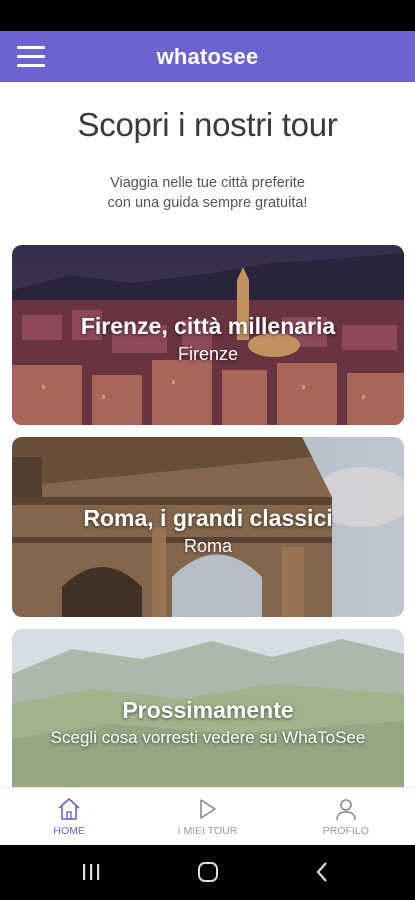 The image size is (415, 900). Describe the element at coordinates (208, 354) in the screenshot. I see `tour-city: Firenze` at that location.